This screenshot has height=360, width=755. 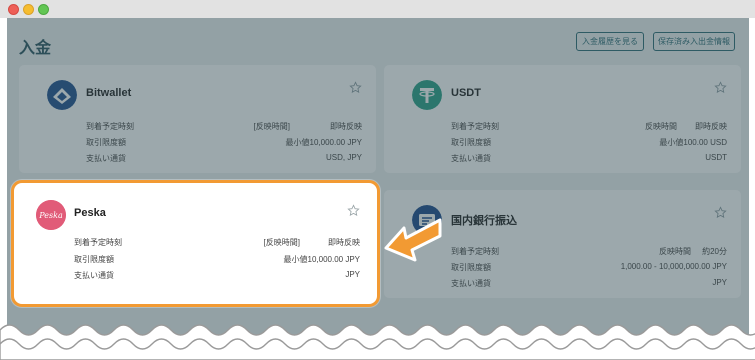 I want to click on arrival-time-label: 到着予定時刻, so click(x=98, y=242).